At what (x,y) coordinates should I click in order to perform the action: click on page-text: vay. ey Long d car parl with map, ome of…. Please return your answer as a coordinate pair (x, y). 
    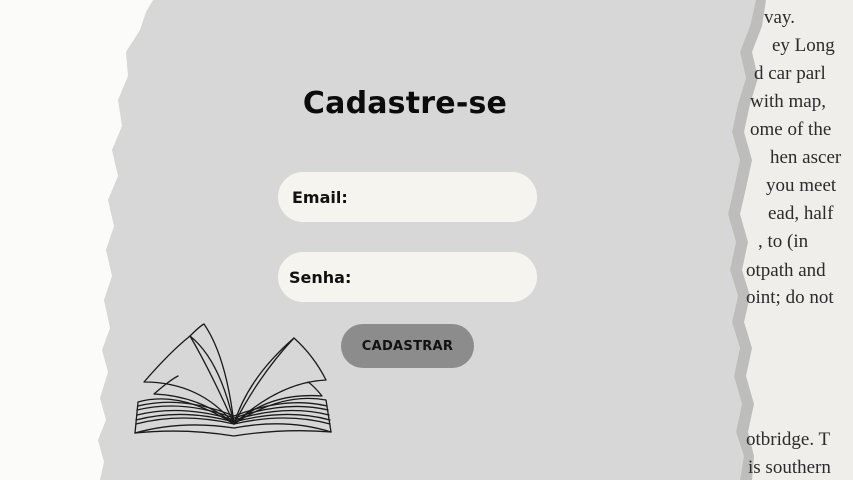
    Looking at the image, I should click on (789, 240).